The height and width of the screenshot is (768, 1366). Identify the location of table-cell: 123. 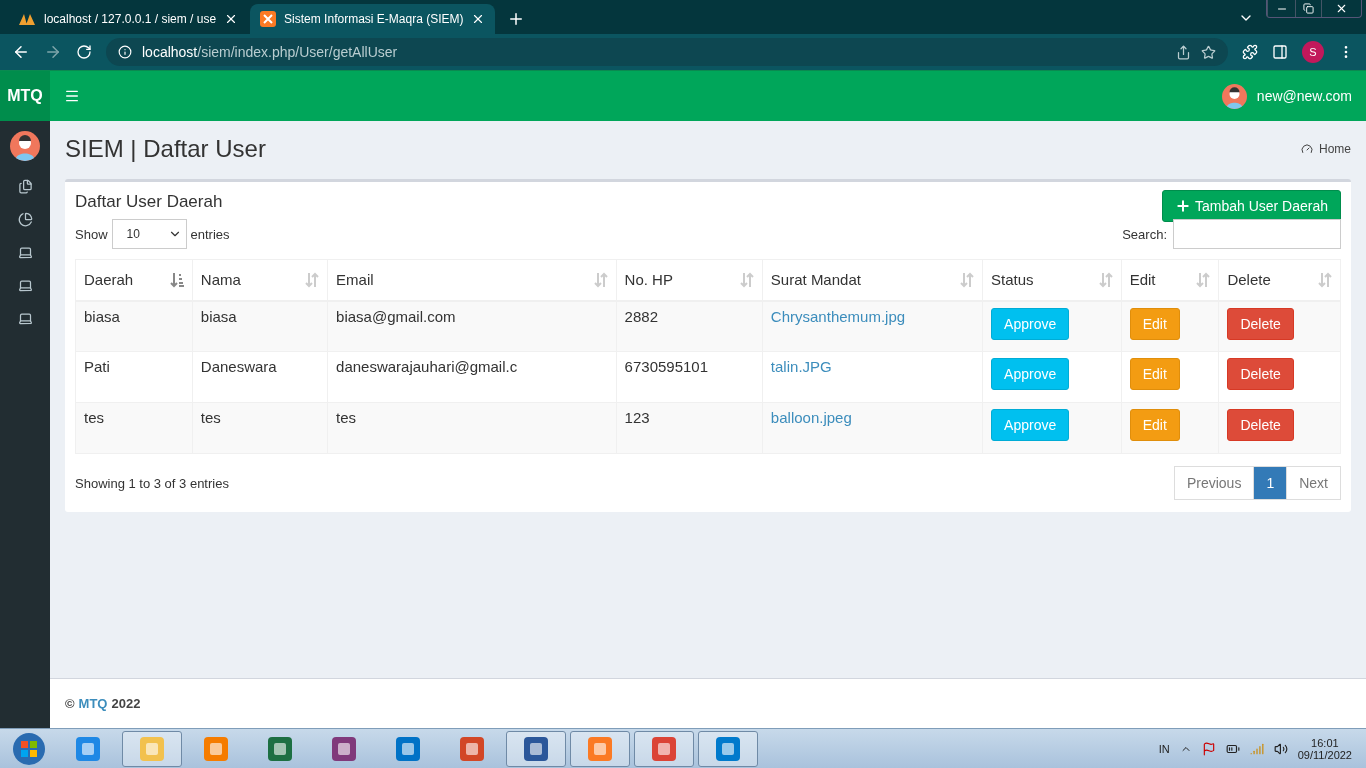
(689, 428).